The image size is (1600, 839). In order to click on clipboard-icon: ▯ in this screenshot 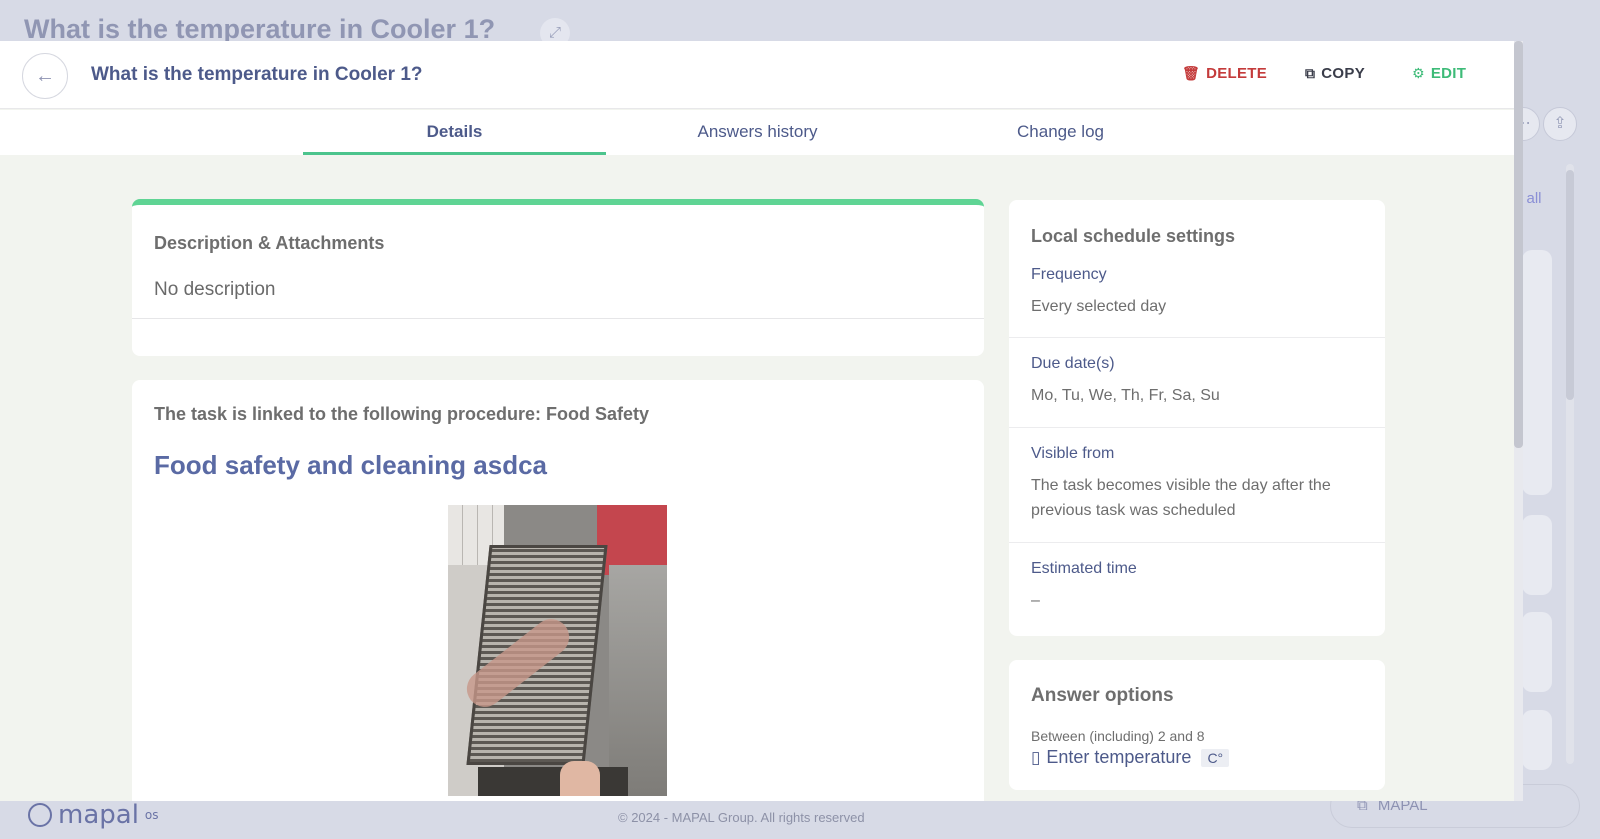, I will do `click(1036, 757)`.